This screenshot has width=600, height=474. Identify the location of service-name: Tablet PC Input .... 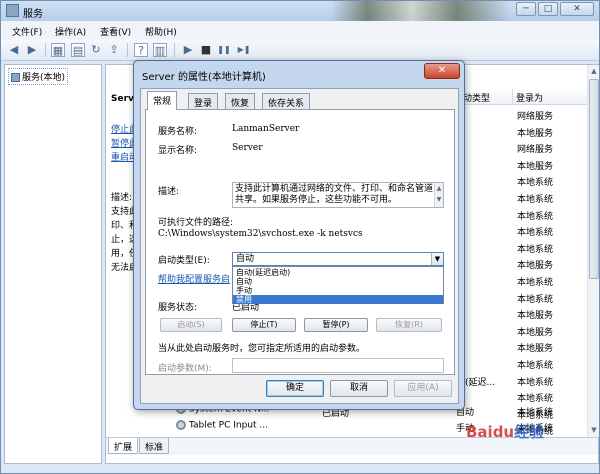
(222, 425).